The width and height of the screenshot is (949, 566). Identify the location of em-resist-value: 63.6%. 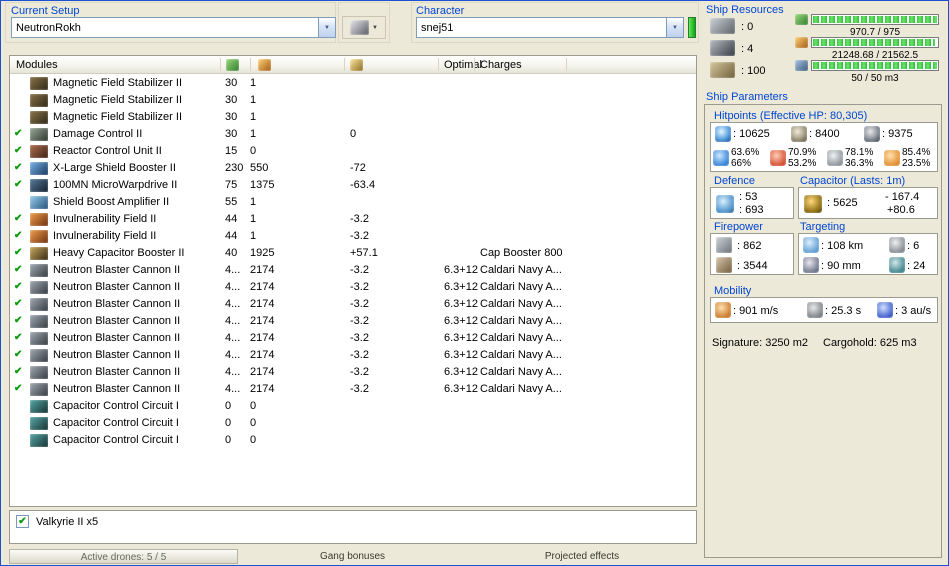
(745, 152).